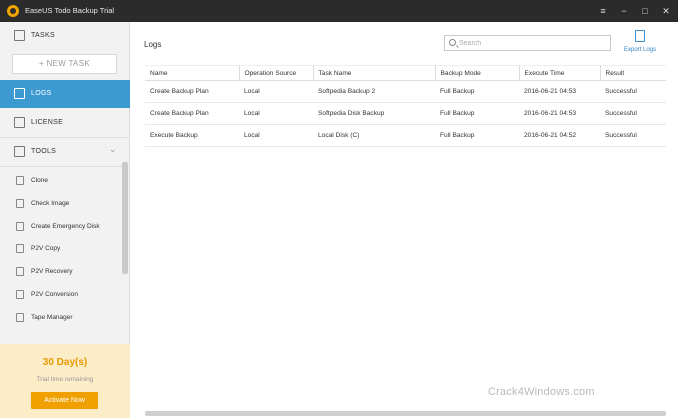 The image size is (678, 418). Describe the element at coordinates (666, 11) in the screenshot. I see `close-button: ✕` at that location.